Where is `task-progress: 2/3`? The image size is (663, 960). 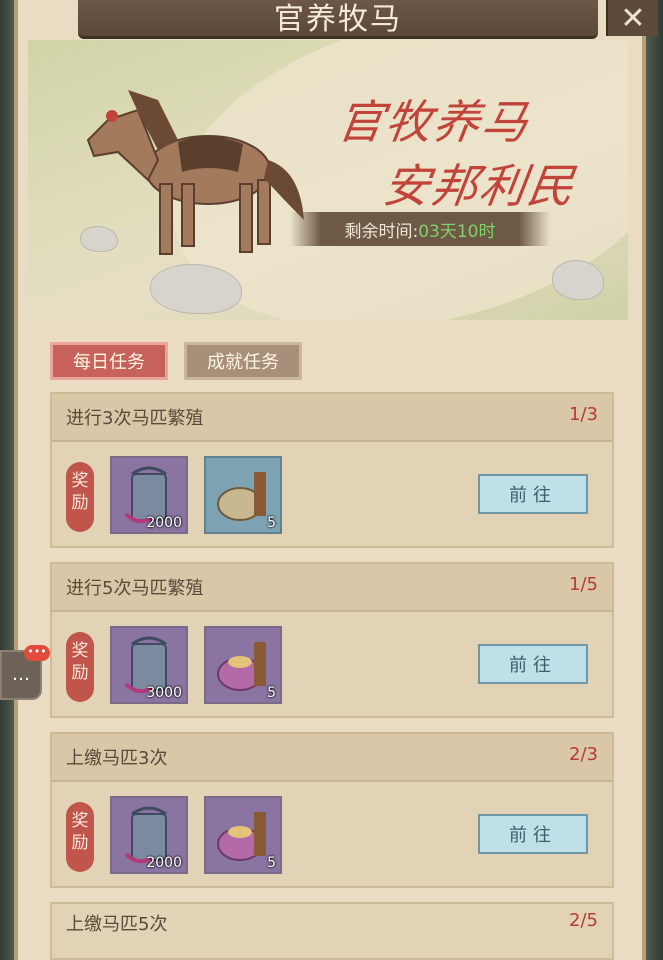 task-progress: 2/3 is located at coordinates (583, 754).